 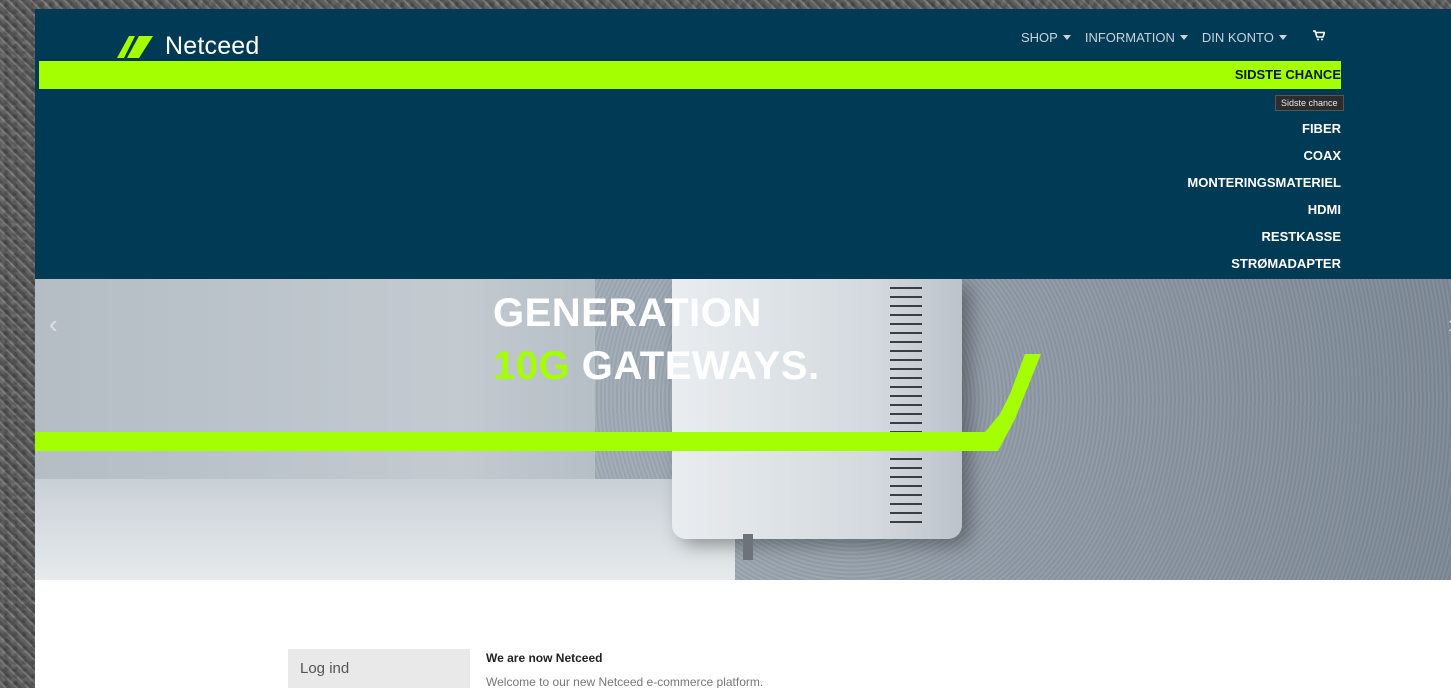 What do you see at coordinates (627, 313) in the screenshot?
I see `hero-line-1: GENERATION` at bounding box center [627, 313].